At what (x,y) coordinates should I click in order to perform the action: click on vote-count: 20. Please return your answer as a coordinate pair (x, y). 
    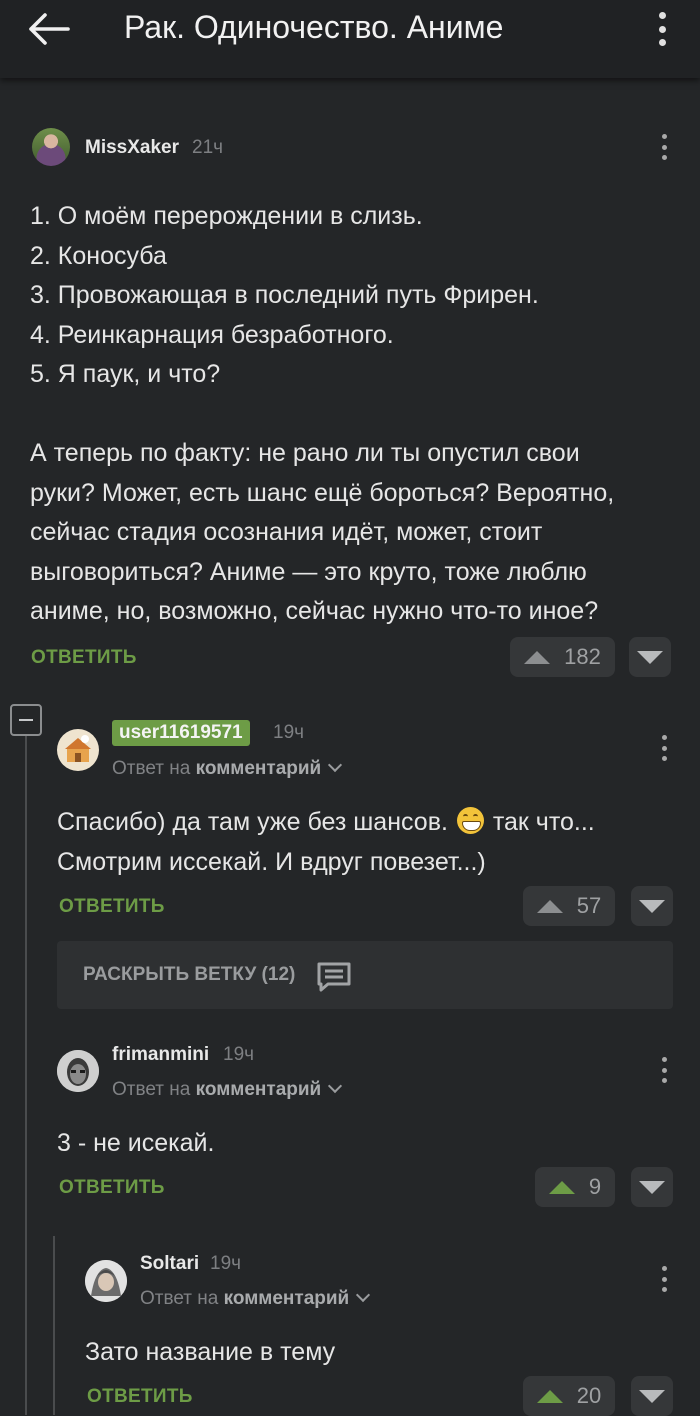
    Looking at the image, I should click on (589, 1395).